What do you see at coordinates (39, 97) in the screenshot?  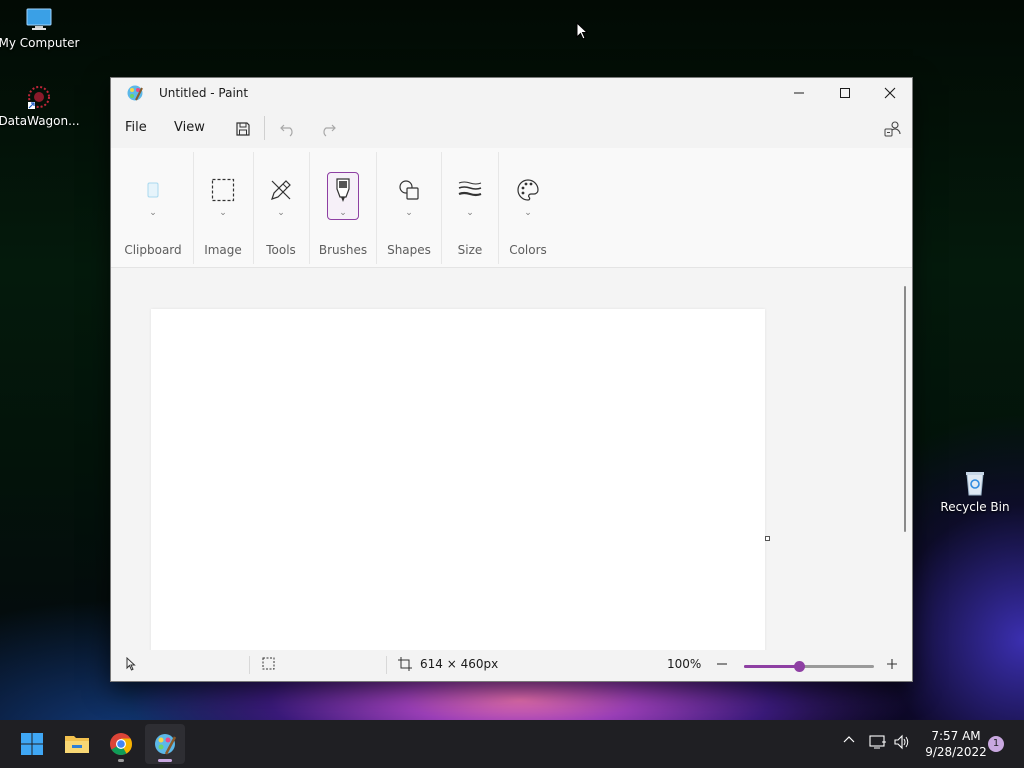 I see `datawagon-icon` at bounding box center [39, 97].